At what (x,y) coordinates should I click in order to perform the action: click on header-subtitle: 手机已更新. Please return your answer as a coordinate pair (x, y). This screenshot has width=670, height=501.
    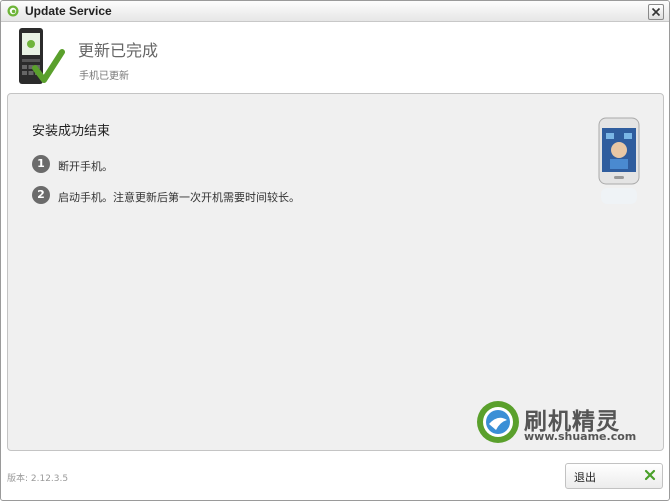
    Looking at the image, I should click on (104, 76).